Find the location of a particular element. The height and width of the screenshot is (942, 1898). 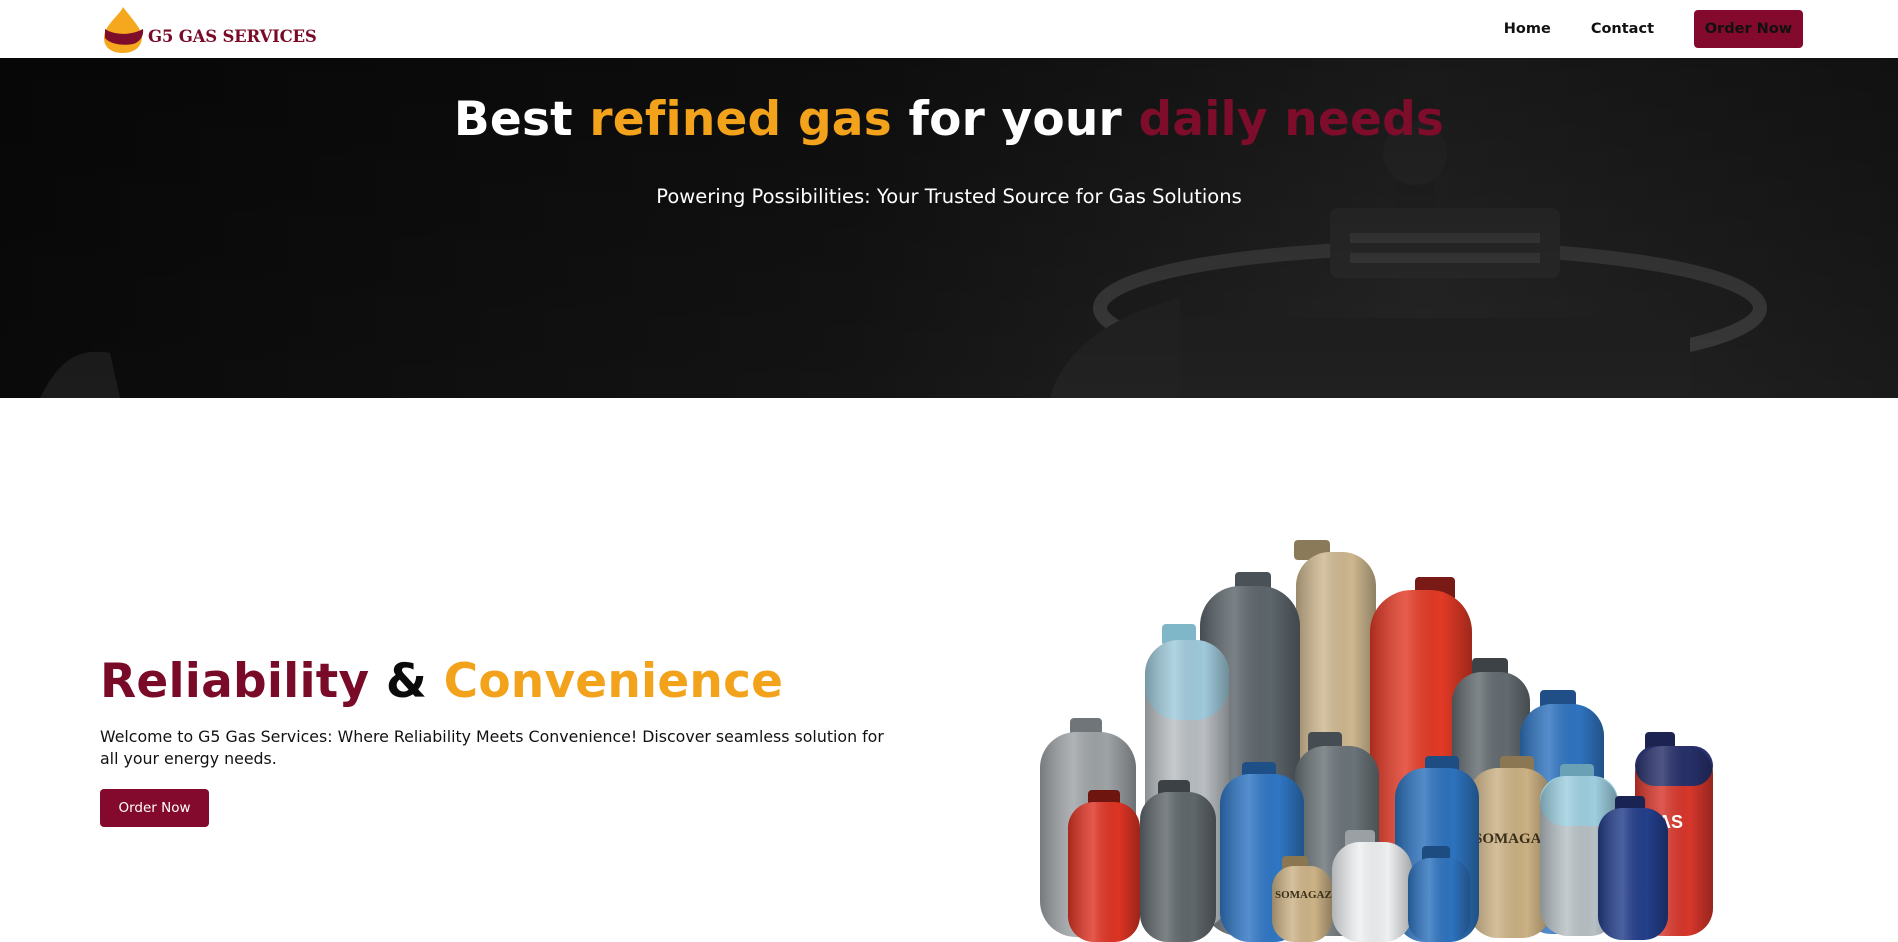

nav-link-contact: Contact is located at coordinates (1622, 29).